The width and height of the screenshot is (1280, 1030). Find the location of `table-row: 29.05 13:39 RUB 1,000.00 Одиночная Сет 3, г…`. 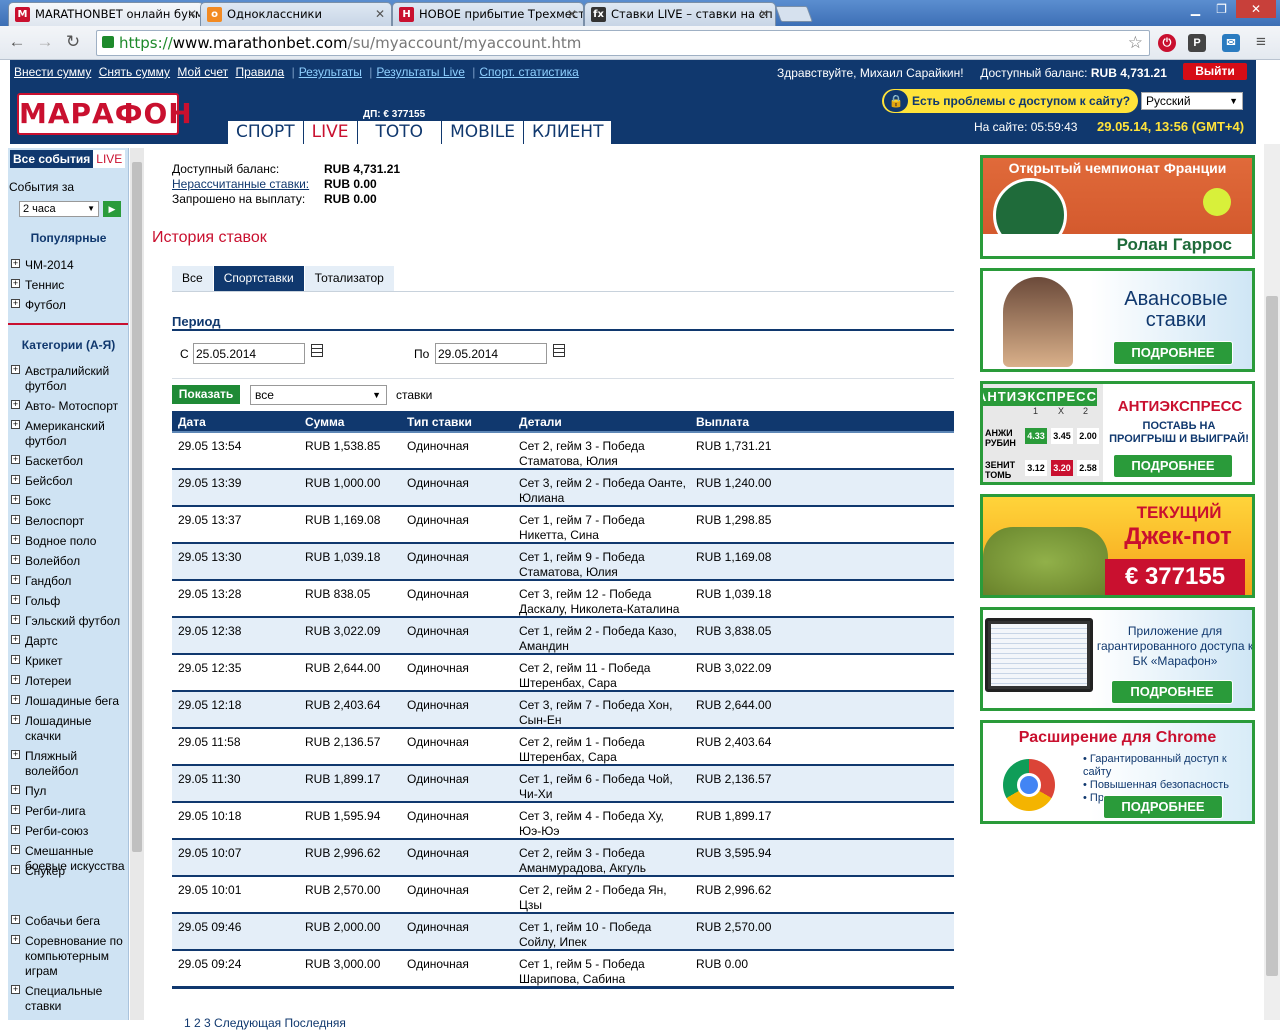

table-row: 29.05 13:39 RUB 1,000.00 Одиночная Сет 3, г… is located at coordinates (563, 488).